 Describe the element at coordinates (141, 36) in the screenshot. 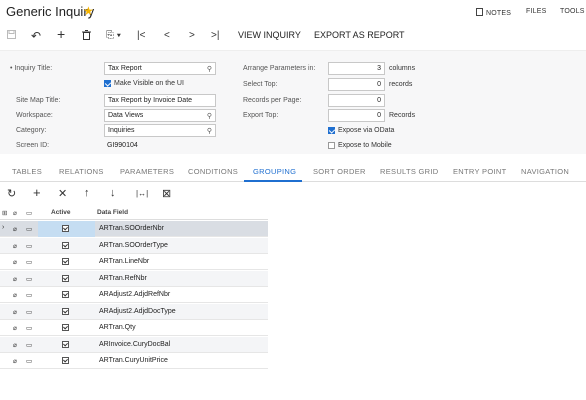

I see `first-record-icon: |<` at that location.